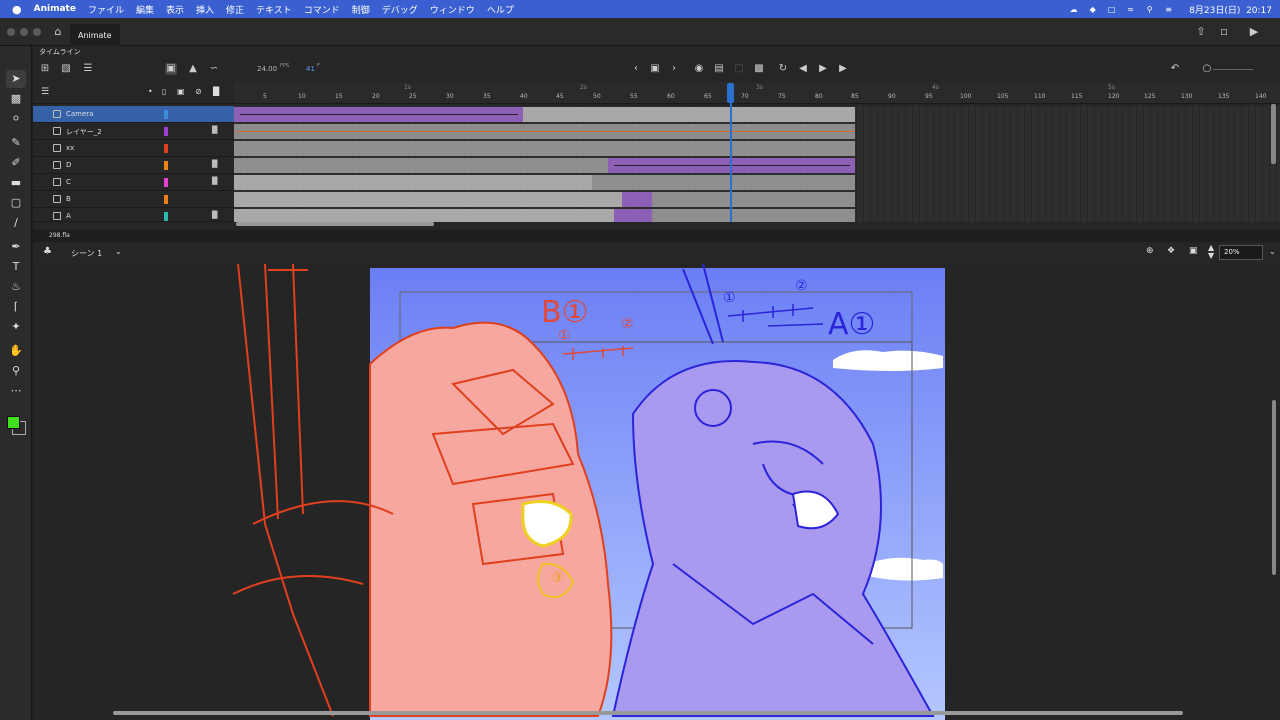 The width and height of the screenshot is (1280, 720). I want to click on cloud-sync-icon: ☁, so click(1073, 9).